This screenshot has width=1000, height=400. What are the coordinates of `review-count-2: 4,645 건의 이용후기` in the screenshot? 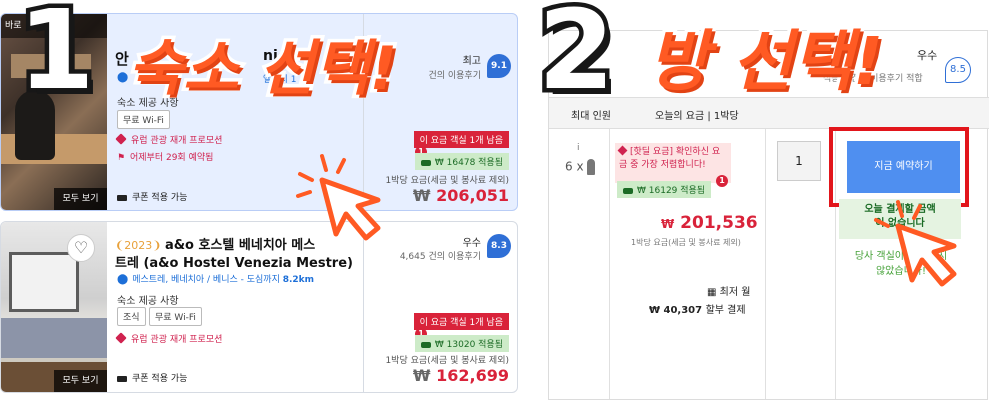 It's located at (440, 255).